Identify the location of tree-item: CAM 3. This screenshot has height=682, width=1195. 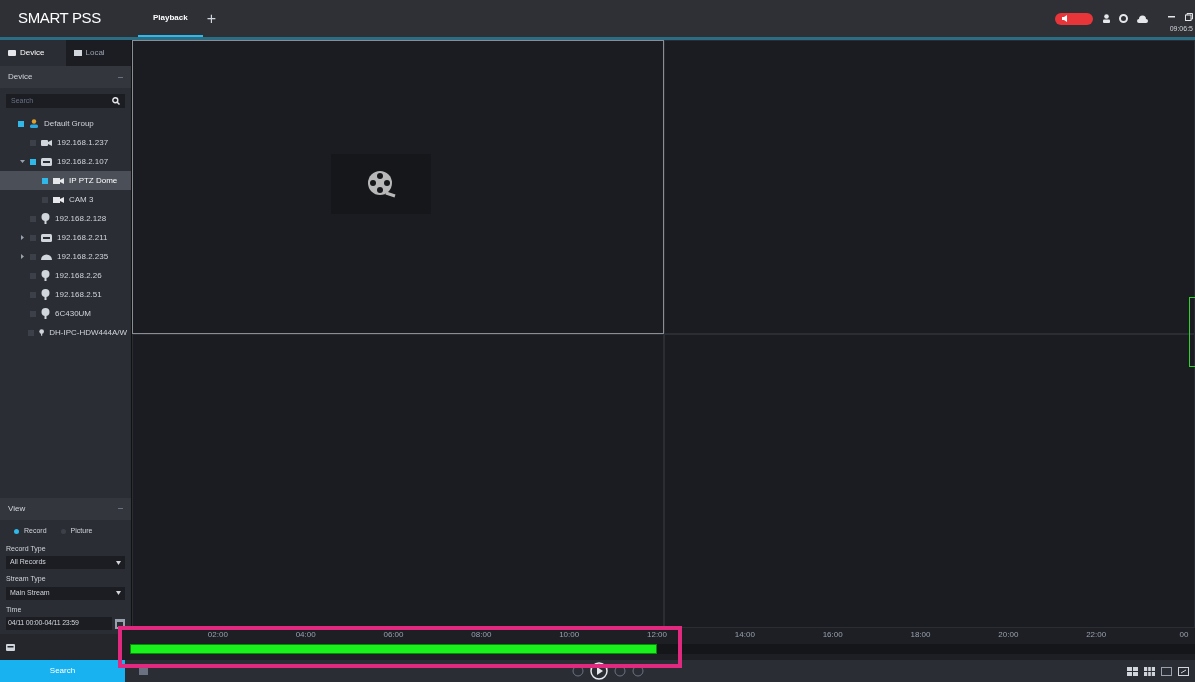
(65, 199).